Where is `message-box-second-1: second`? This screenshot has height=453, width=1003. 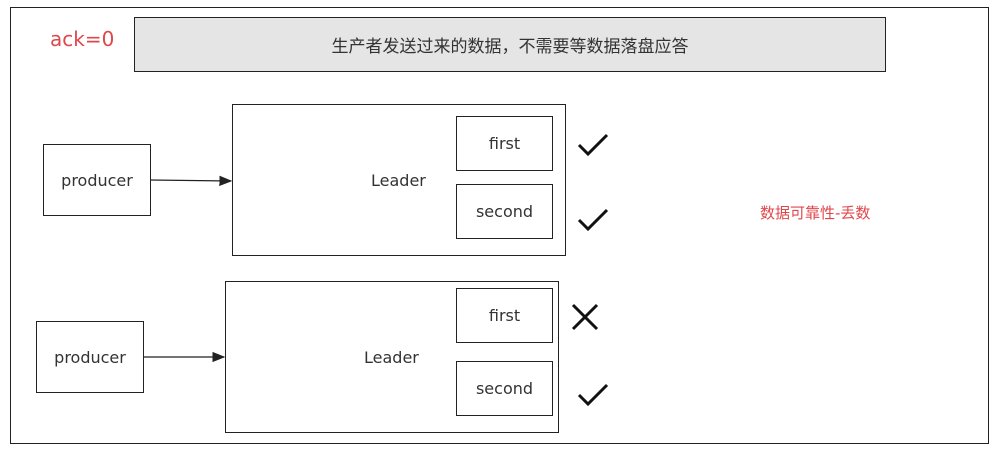 message-box-second-1: second is located at coordinates (504, 211).